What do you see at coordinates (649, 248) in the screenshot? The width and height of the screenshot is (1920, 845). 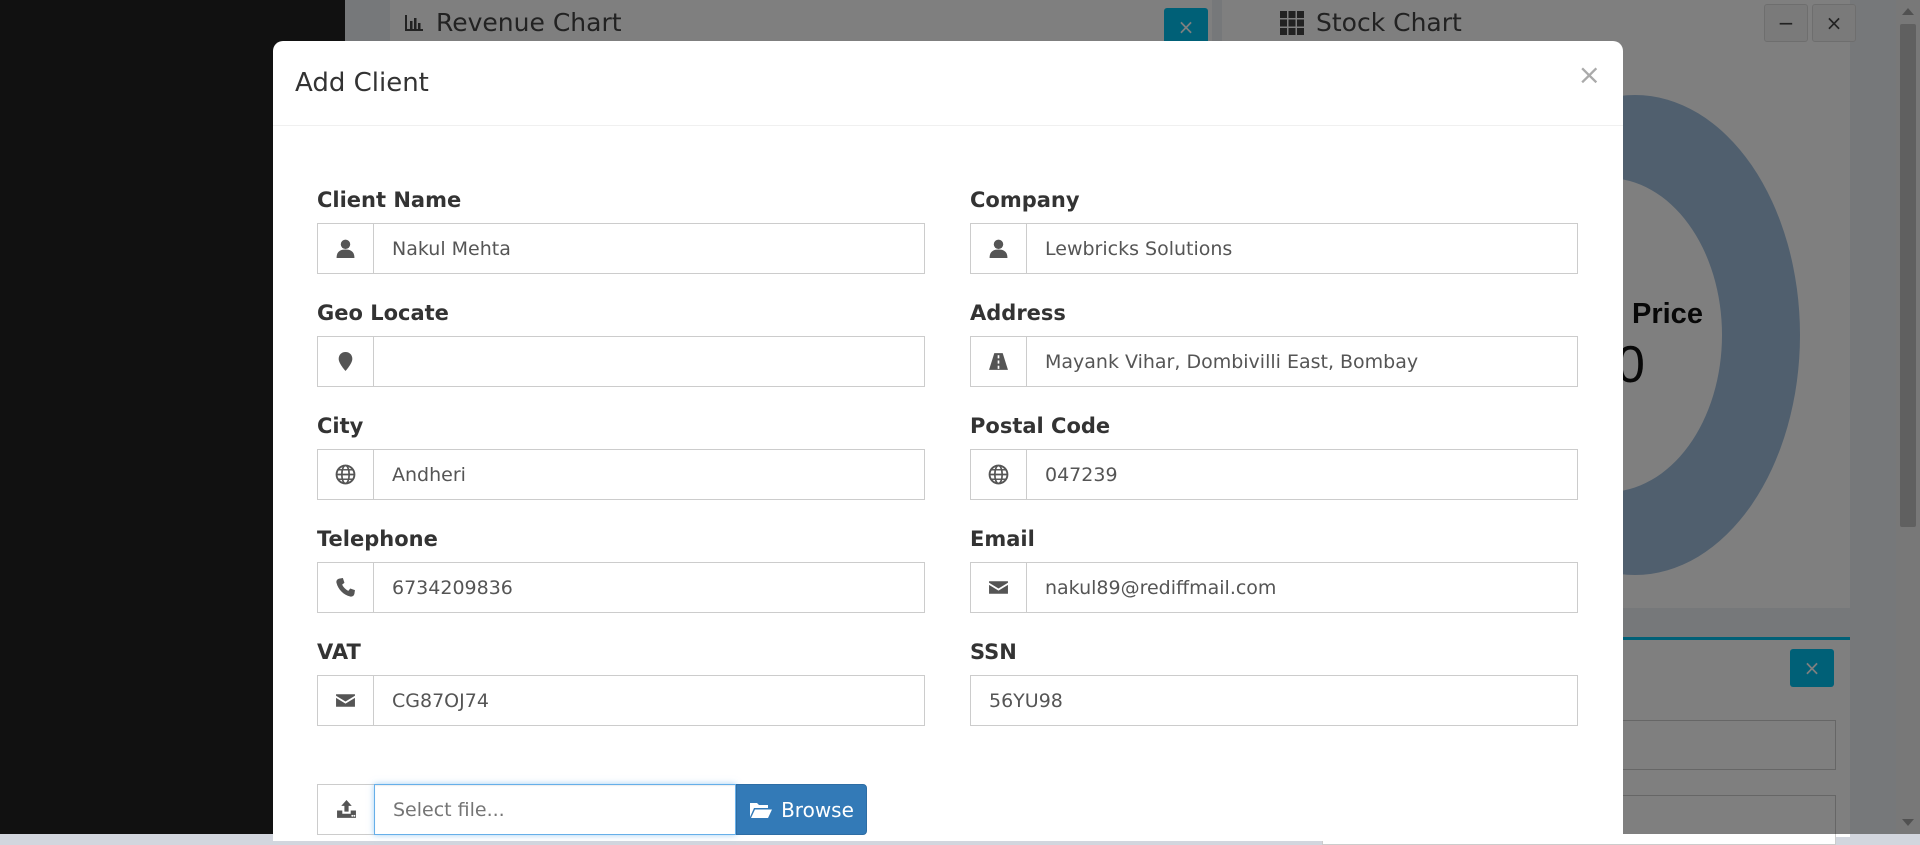 I see `client-name-input` at bounding box center [649, 248].